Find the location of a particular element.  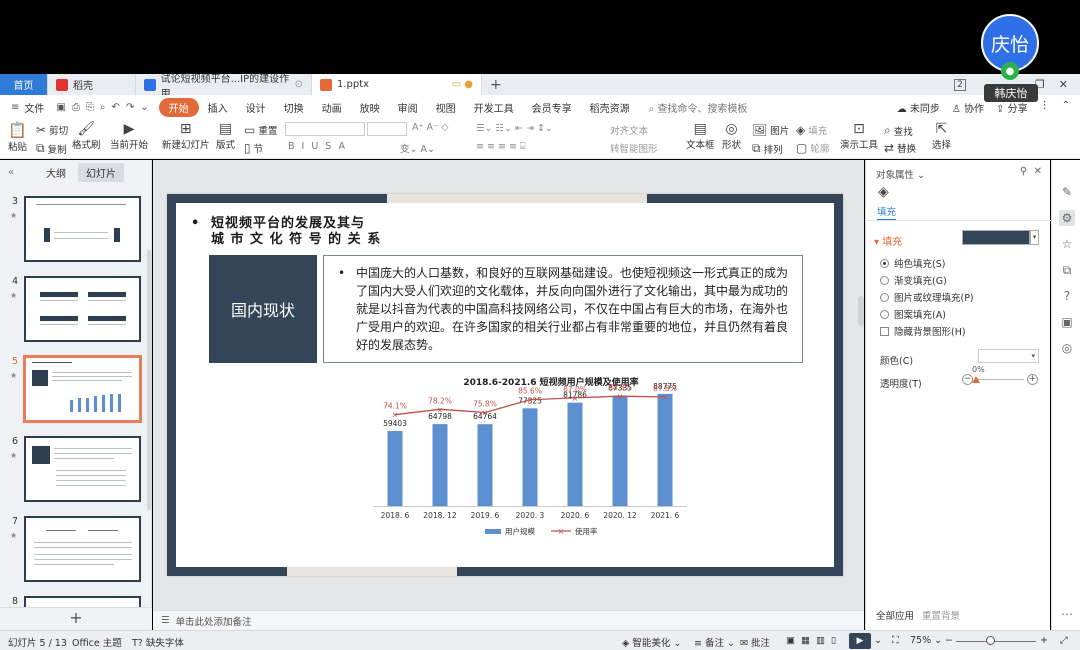

menu-view: 视图 is located at coordinates (446, 107).